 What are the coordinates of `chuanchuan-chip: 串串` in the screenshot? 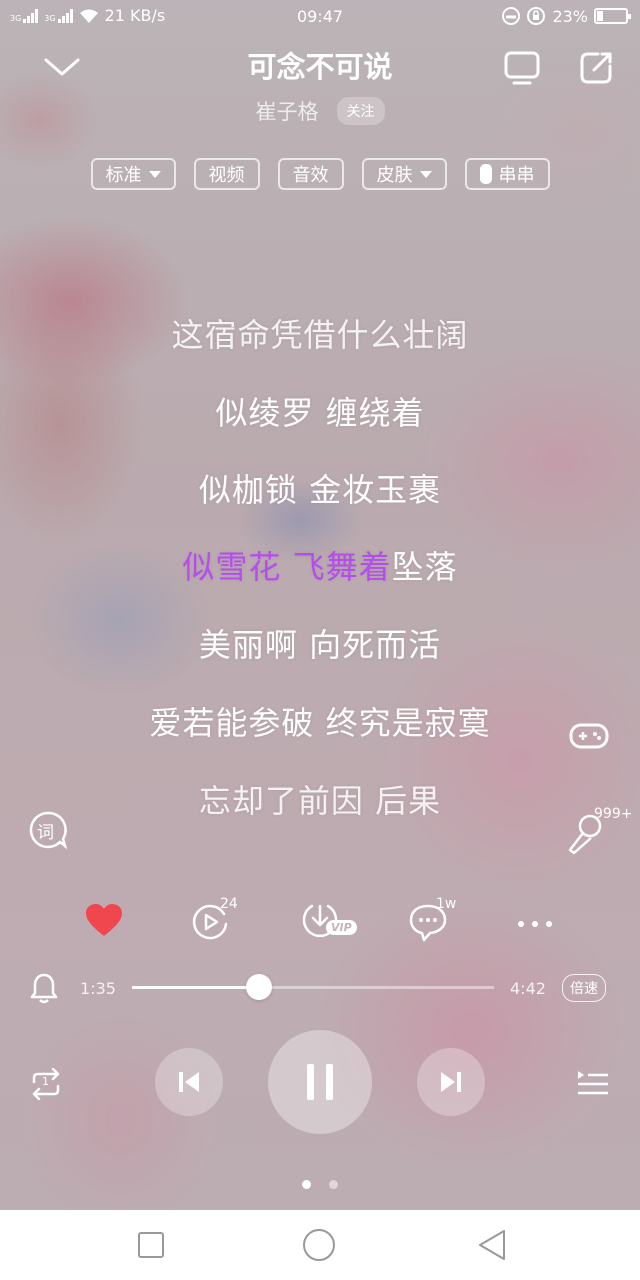 It's located at (507, 174).